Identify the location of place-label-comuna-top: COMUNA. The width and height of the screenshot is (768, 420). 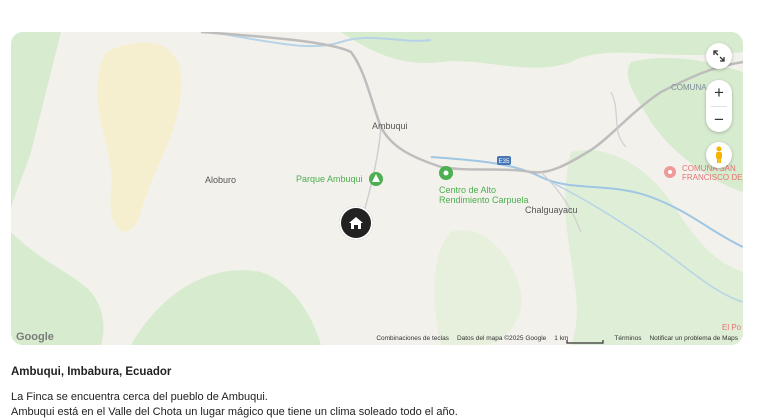
(689, 87).